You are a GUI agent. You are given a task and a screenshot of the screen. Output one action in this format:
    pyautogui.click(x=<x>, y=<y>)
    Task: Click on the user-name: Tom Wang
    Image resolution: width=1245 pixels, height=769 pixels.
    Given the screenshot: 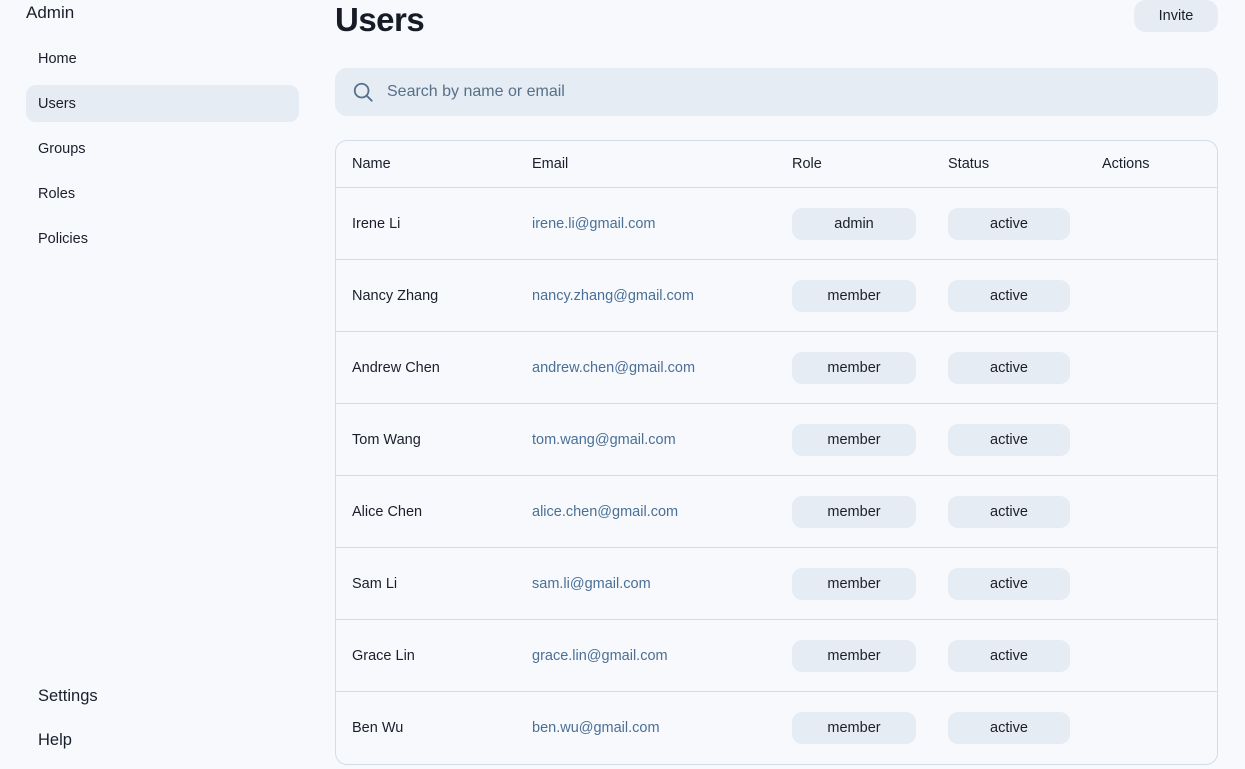 What is the action you would take?
    pyautogui.click(x=386, y=439)
    